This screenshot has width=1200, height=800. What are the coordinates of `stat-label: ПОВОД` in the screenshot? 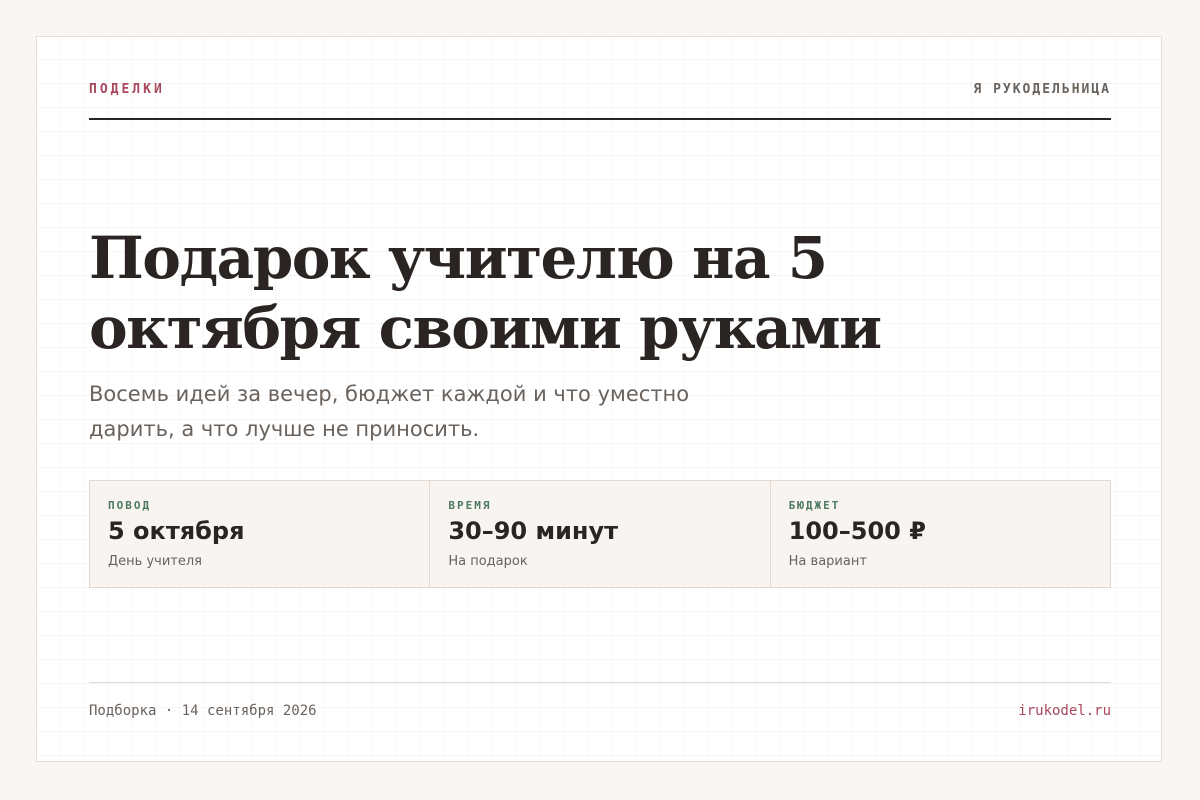 It's located at (130, 505).